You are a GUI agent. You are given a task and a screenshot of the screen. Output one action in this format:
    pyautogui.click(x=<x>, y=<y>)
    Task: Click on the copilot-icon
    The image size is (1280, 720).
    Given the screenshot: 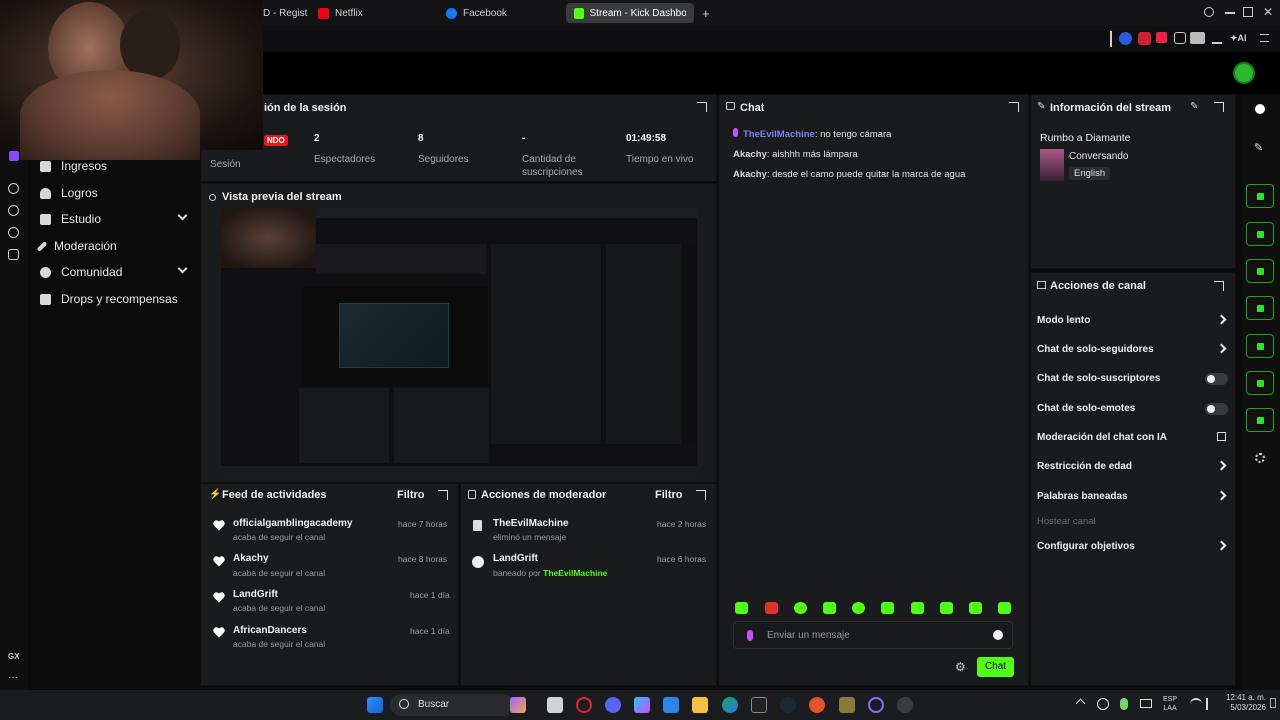 What is the action you would take?
    pyautogui.click(x=642, y=705)
    